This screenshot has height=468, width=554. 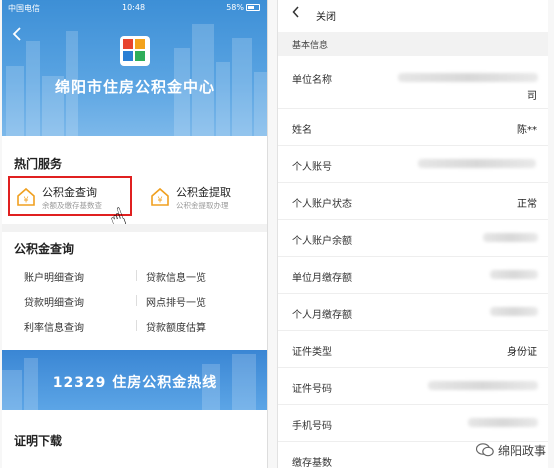 What do you see at coordinates (322, 278) in the screenshot?
I see `row-label: 单位月缴存额` at bounding box center [322, 278].